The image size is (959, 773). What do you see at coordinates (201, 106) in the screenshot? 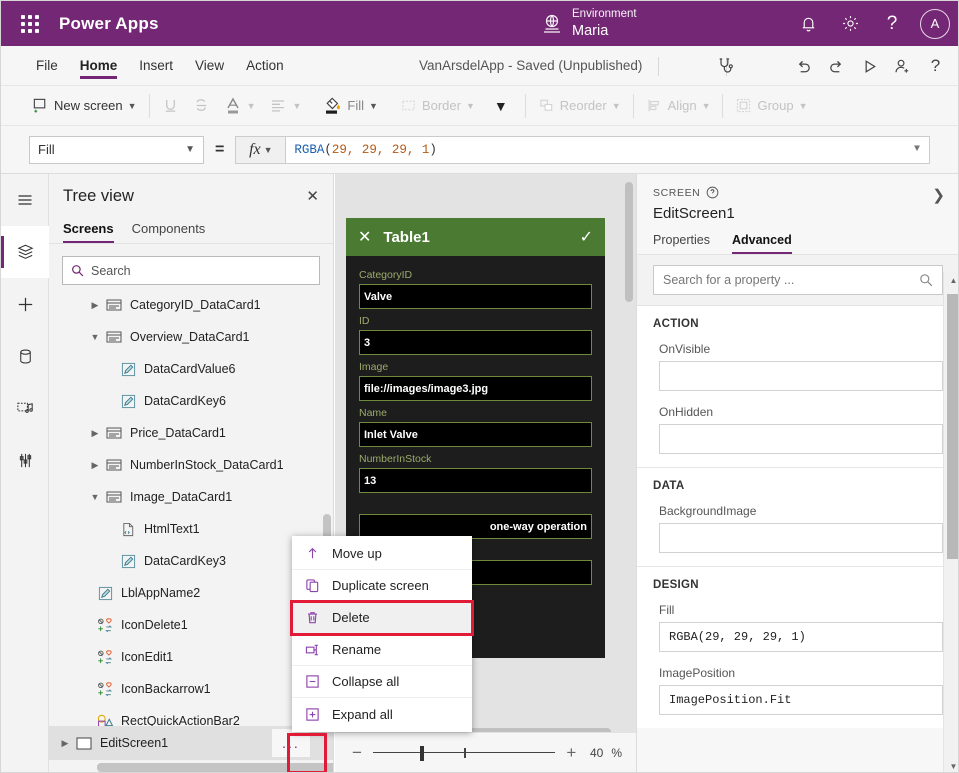
I see `strikethrough-icon` at bounding box center [201, 106].